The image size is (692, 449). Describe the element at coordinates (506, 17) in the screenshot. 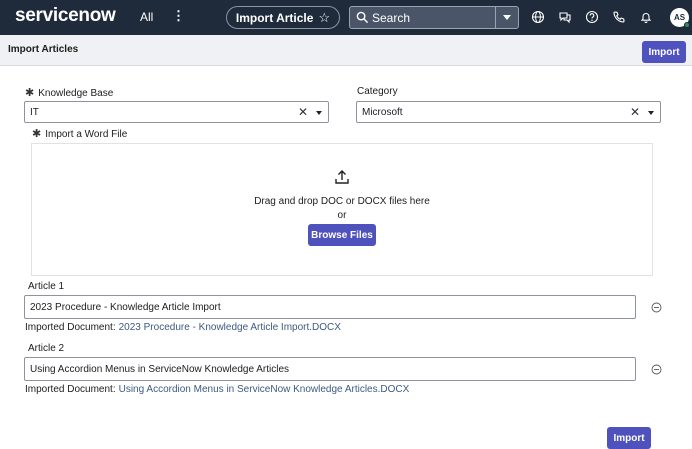

I see `search-scope-dropdown` at that location.